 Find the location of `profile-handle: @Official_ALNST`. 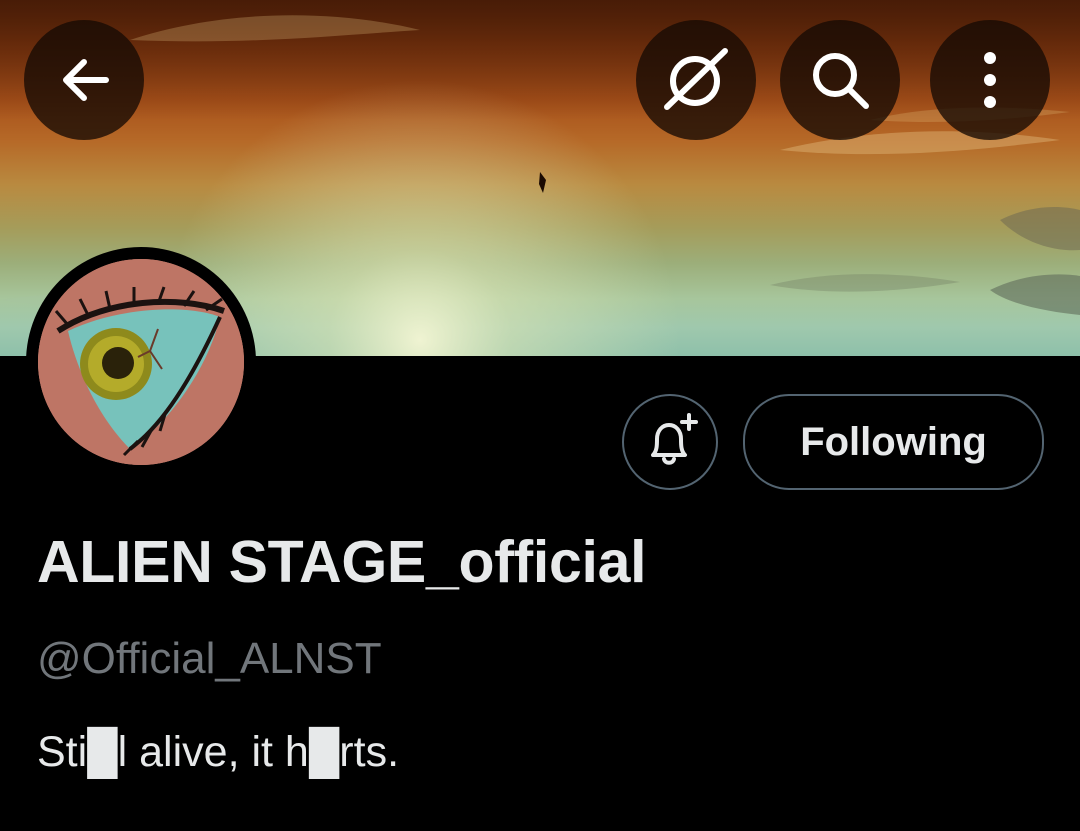

profile-handle: @Official_ALNST is located at coordinates (209, 658).